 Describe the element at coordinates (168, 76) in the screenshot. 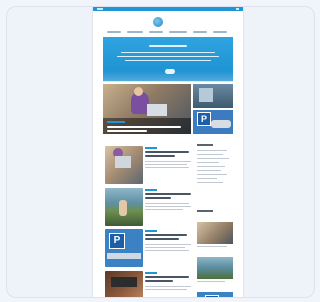

I see `hero-wave` at that location.